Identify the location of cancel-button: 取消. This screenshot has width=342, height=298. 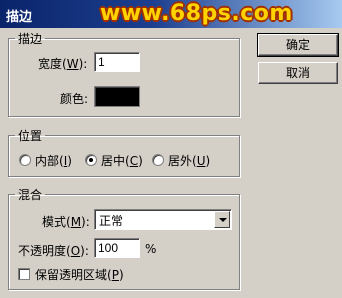
(298, 73).